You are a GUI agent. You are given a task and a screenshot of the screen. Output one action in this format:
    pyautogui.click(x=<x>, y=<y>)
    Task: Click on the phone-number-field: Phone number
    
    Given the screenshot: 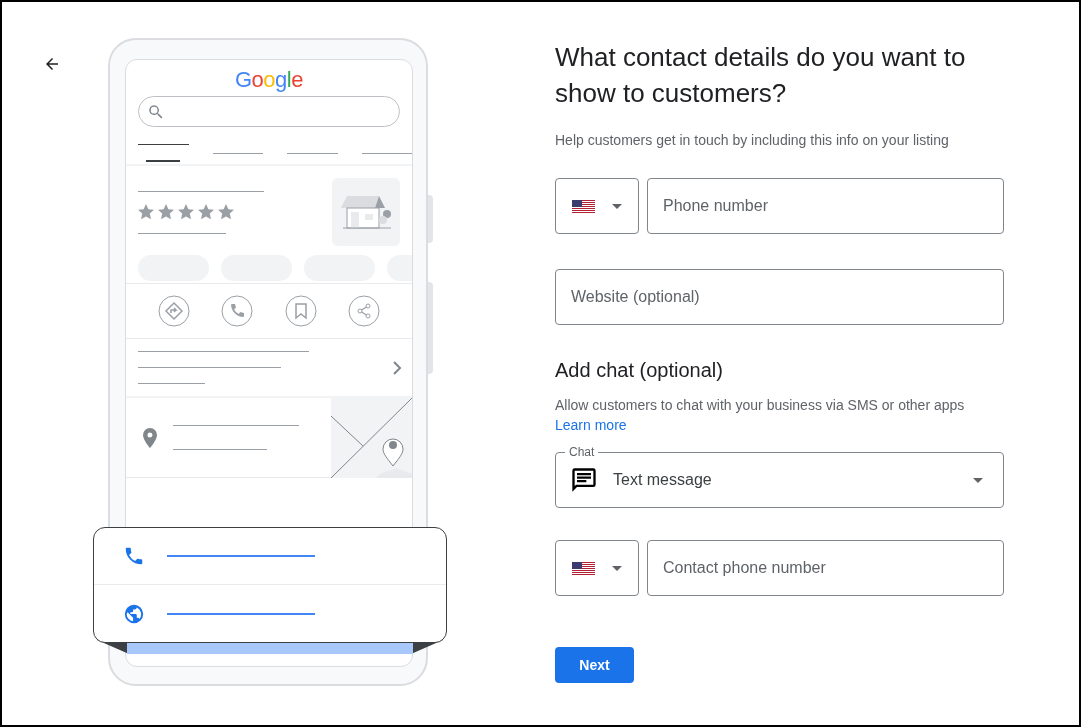 What is the action you would take?
    pyautogui.click(x=825, y=206)
    